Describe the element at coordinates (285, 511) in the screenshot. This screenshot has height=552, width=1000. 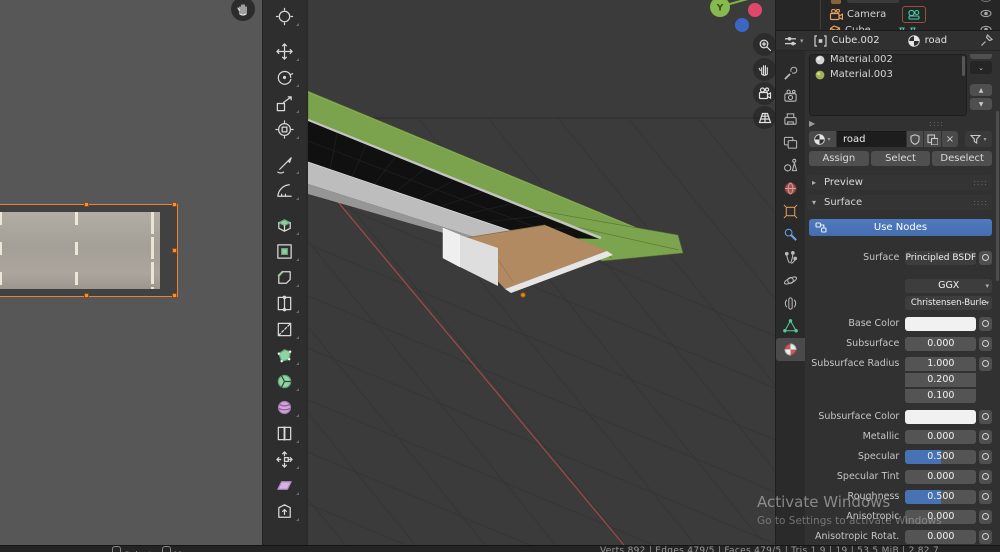
I see `tool-rip-region-button` at that location.